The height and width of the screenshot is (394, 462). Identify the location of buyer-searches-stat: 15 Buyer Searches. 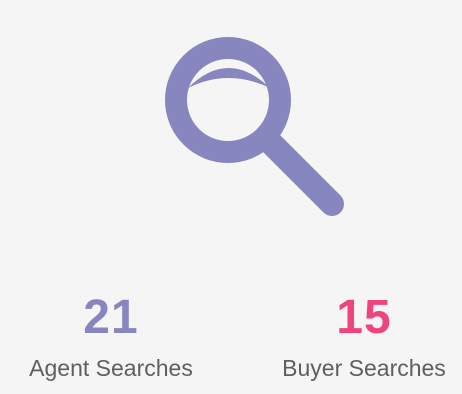
(363, 336).